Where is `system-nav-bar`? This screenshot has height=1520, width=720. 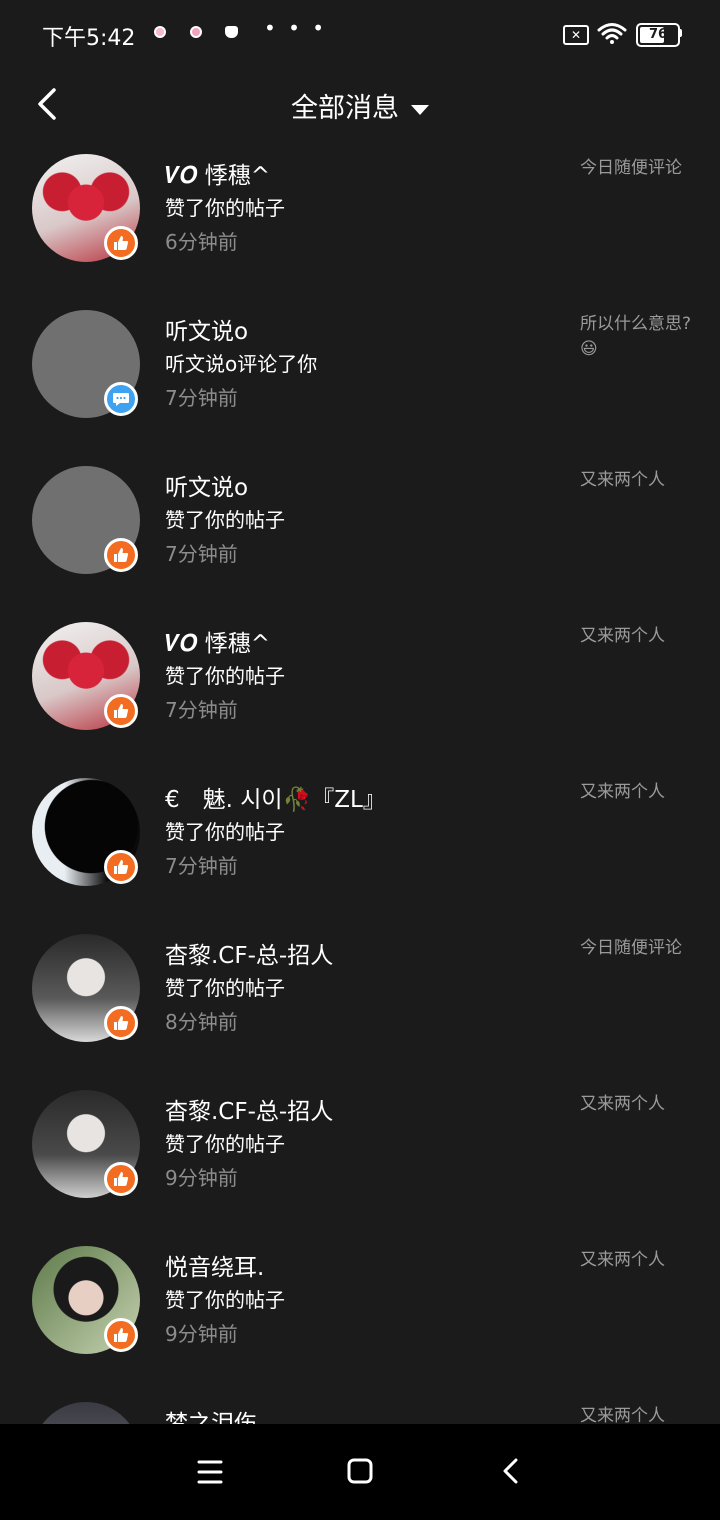
system-nav-bar is located at coordinates (360, 1472).